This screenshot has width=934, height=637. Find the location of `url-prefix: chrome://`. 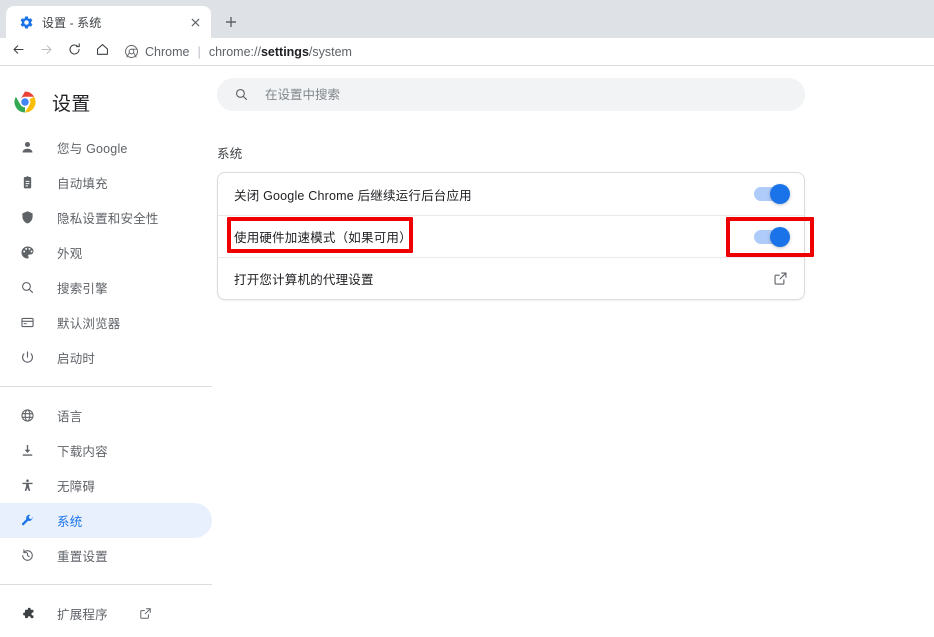

url-prefix: chrome:// is located at coordinates (234, 51).